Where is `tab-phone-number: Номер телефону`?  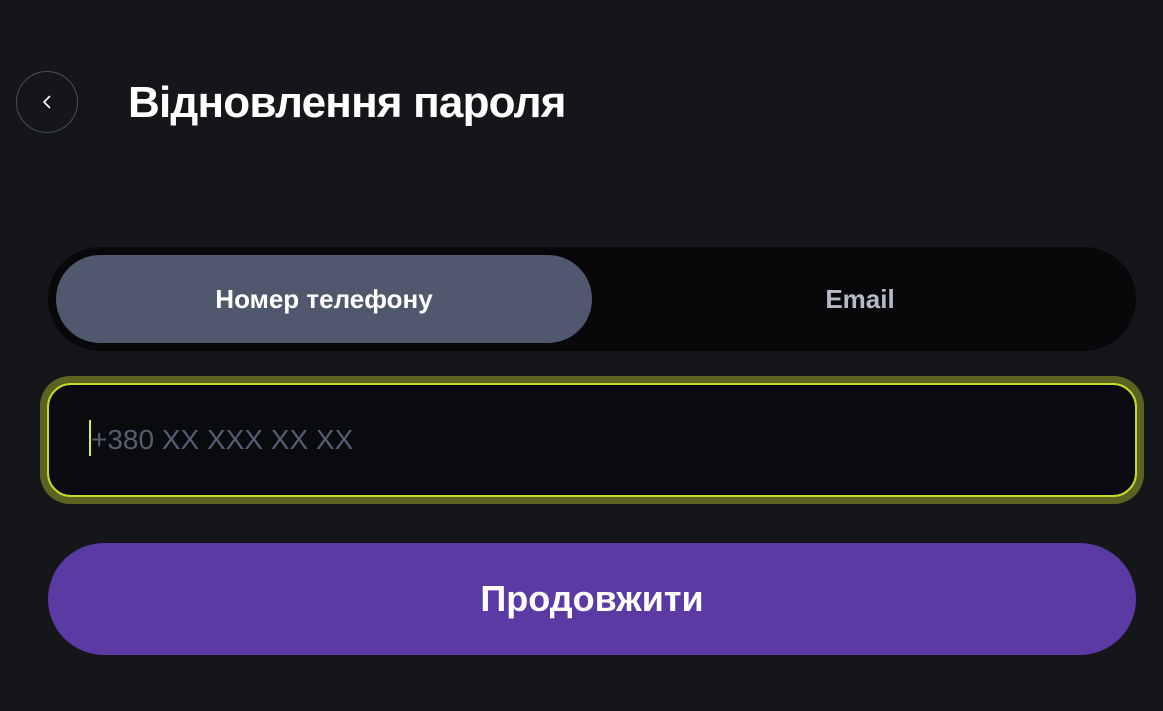
tab-phone-number: Номер телефону is located at coordinates (324, 299).